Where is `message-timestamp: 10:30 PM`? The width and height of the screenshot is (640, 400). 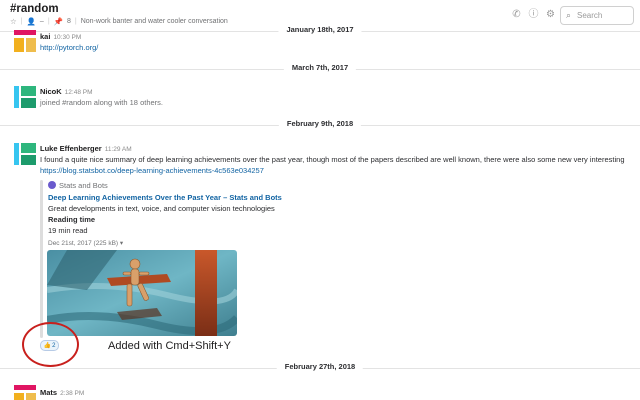 message-timestamp: 10:30 PM is located at coordinates (67, 37).